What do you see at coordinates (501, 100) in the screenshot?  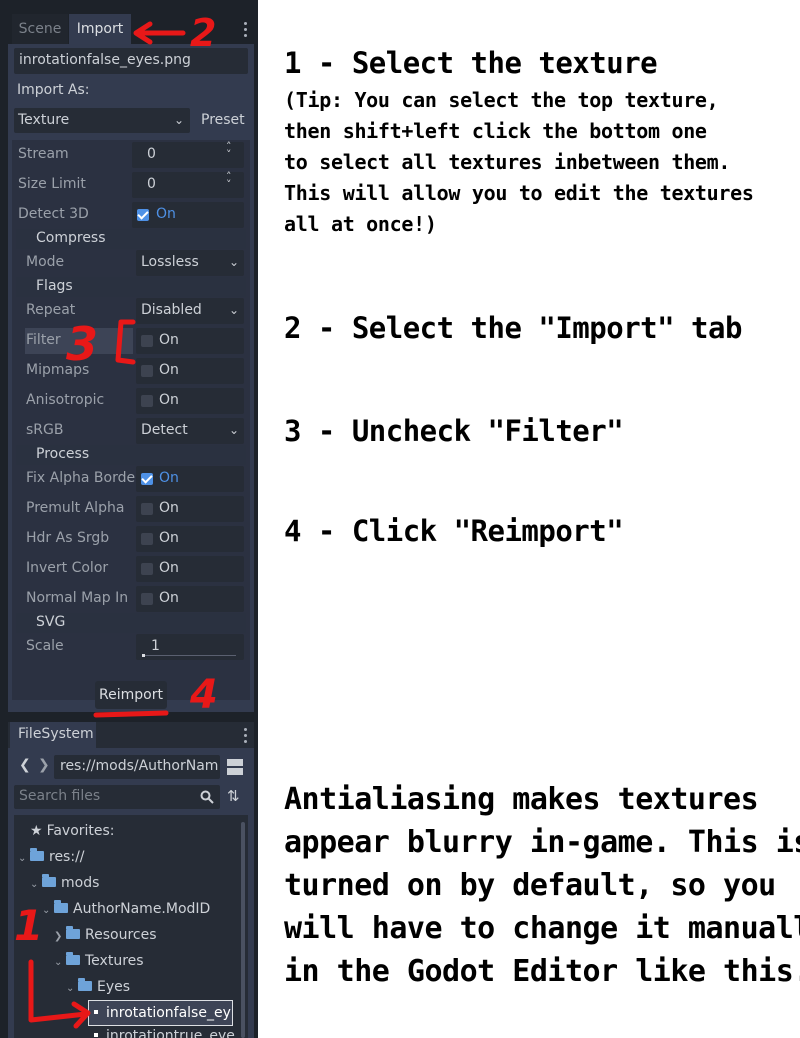 I see `tip-line-1: (Tip: You can select the top texture,` at bounding box center [501, 100].